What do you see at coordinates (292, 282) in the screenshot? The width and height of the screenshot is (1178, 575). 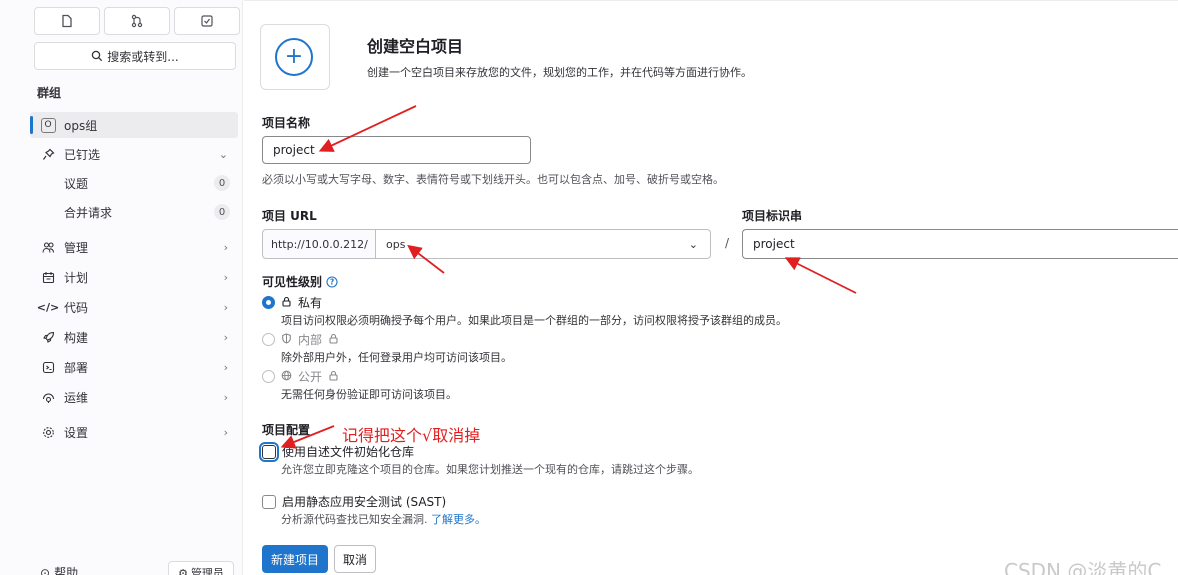 I see `visibility-label: 可见性级别` at bounding box center [292, 282].